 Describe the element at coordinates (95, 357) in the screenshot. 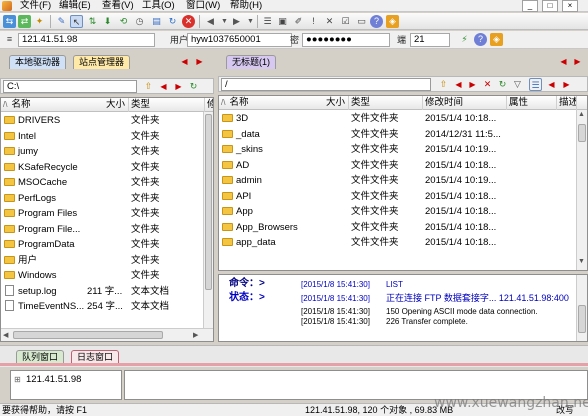

I see `tab-log: 日志窗口` at that location.